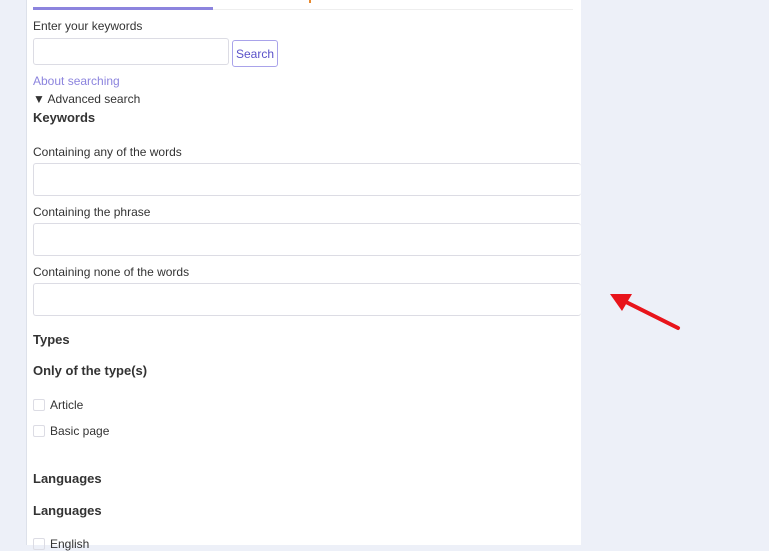 Image resolution: width=769 pixels, height=551 pixels. I want to click on red-arrow-annotation, so click(645, 312).